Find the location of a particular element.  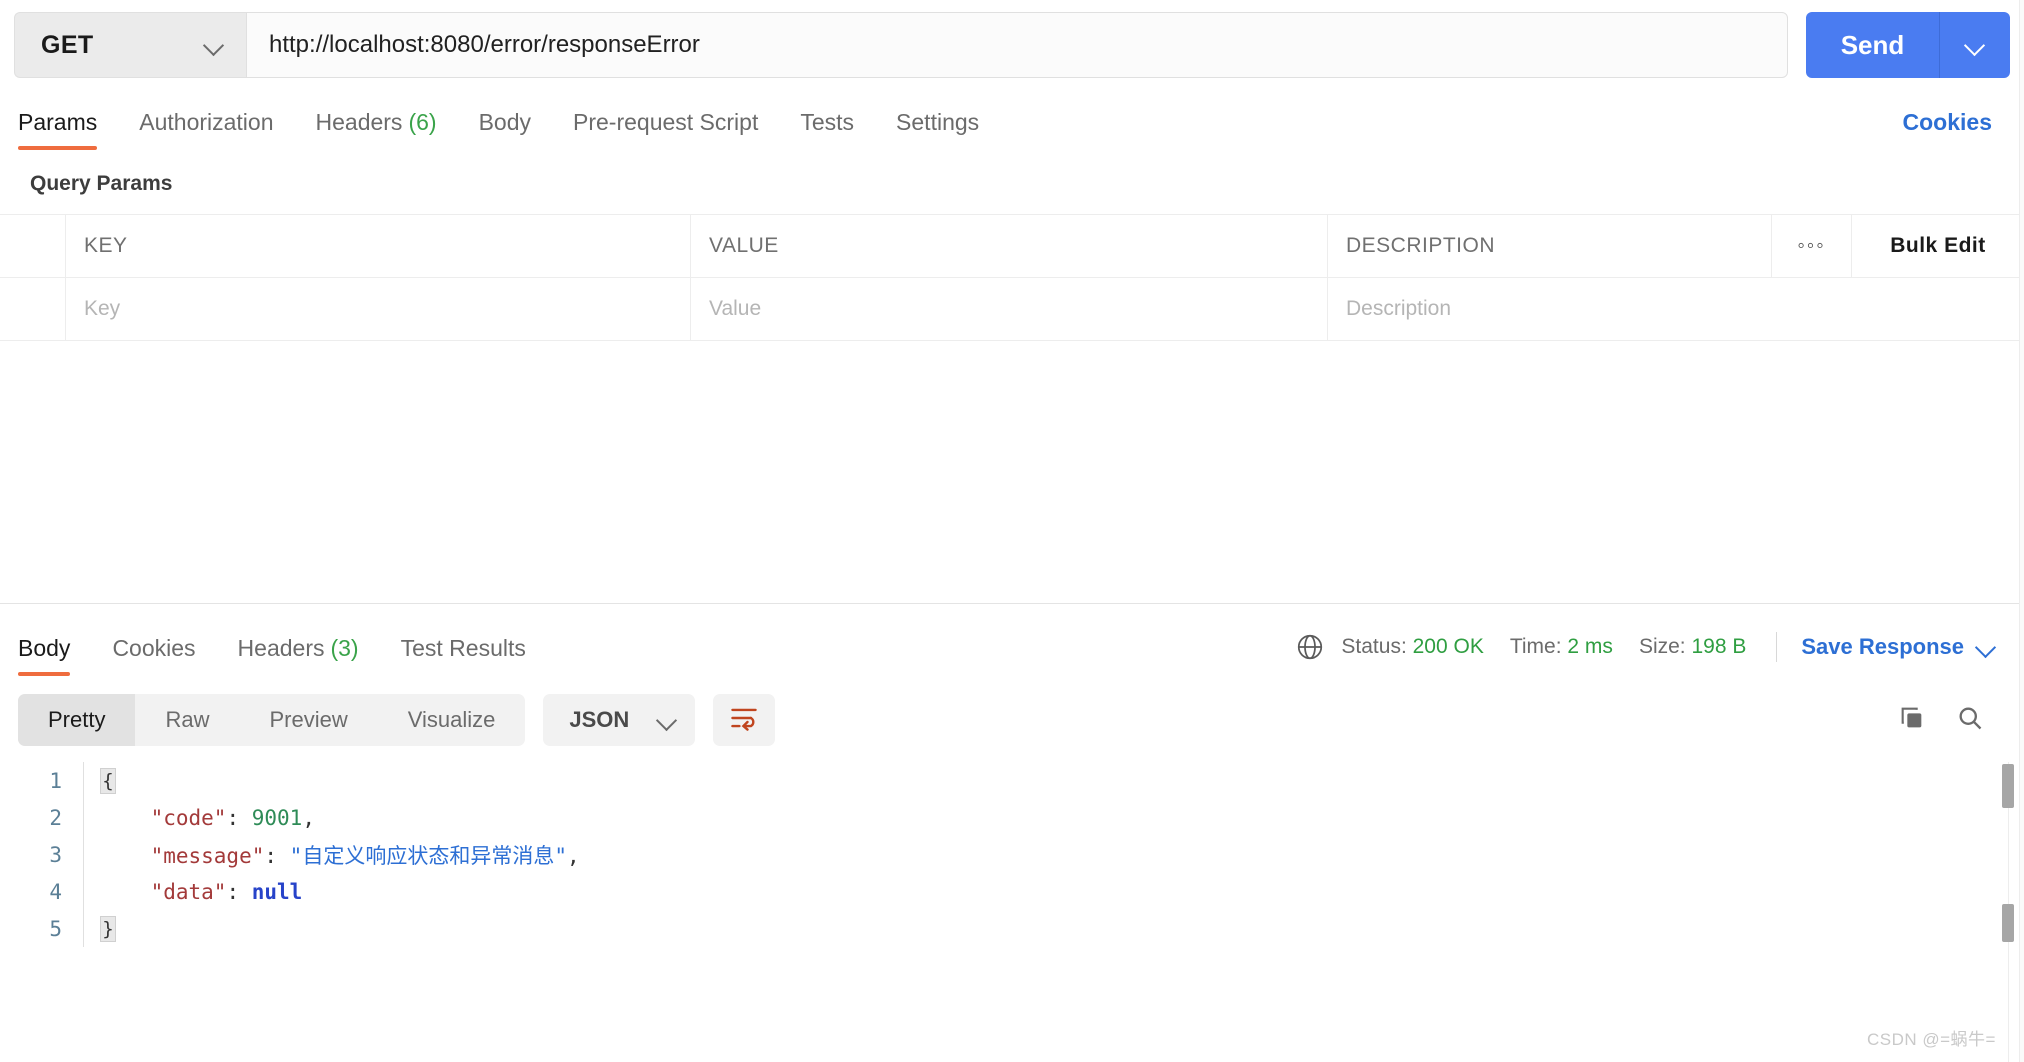

tab-settings-label: Settings is located at coordinates (938, 122).